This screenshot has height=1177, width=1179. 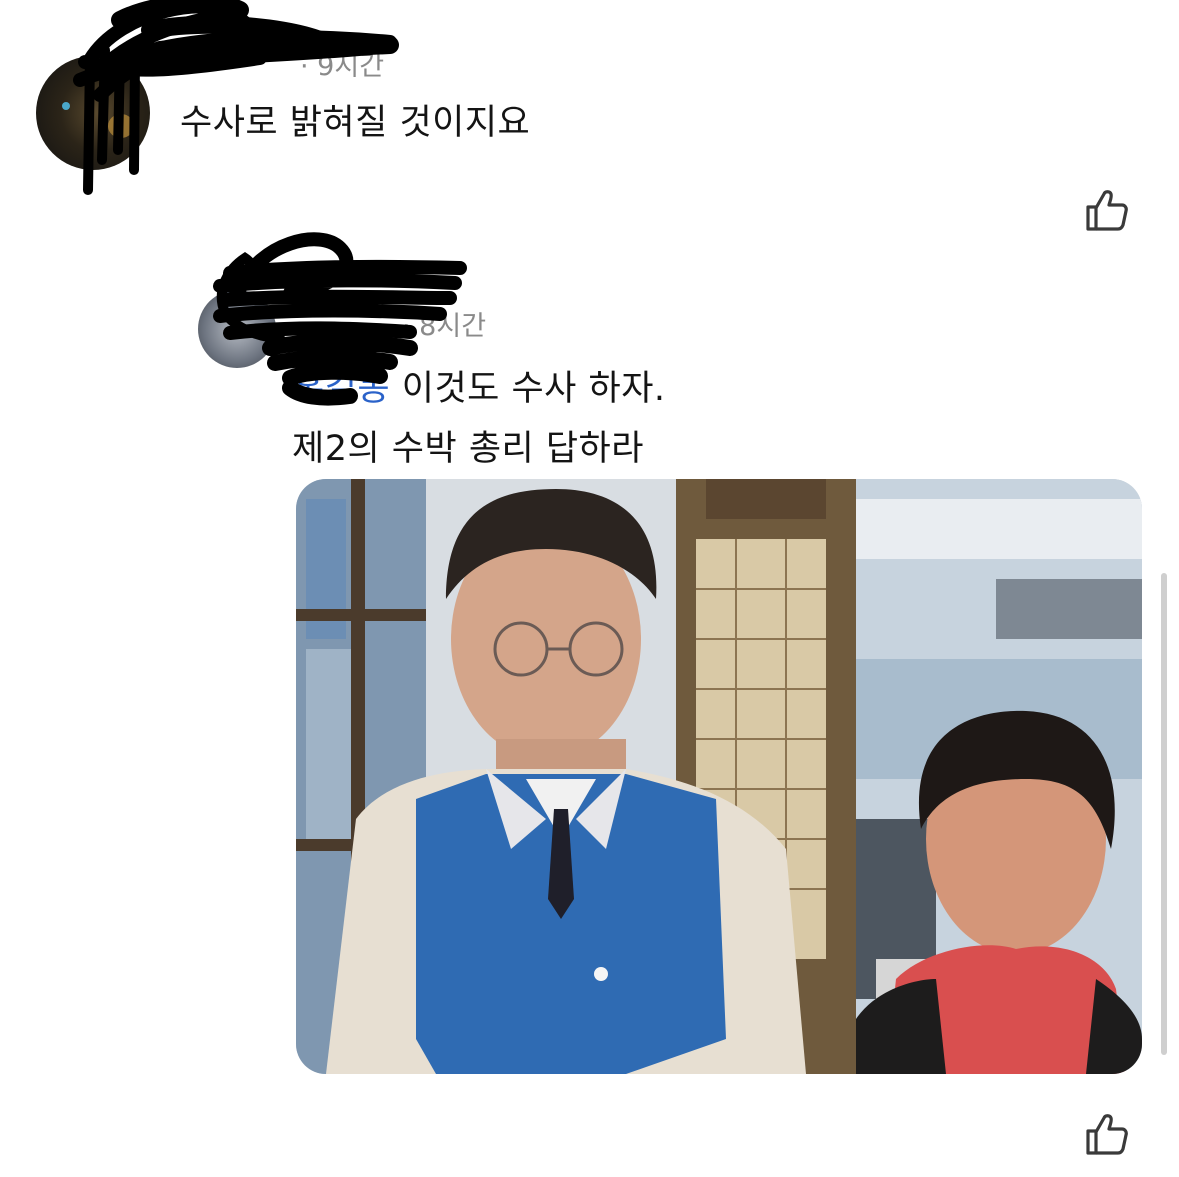 What do you see at coordinates (1164, 814) in the screenshot?
I see `scrollbar` at bounding box center [1164, 814].